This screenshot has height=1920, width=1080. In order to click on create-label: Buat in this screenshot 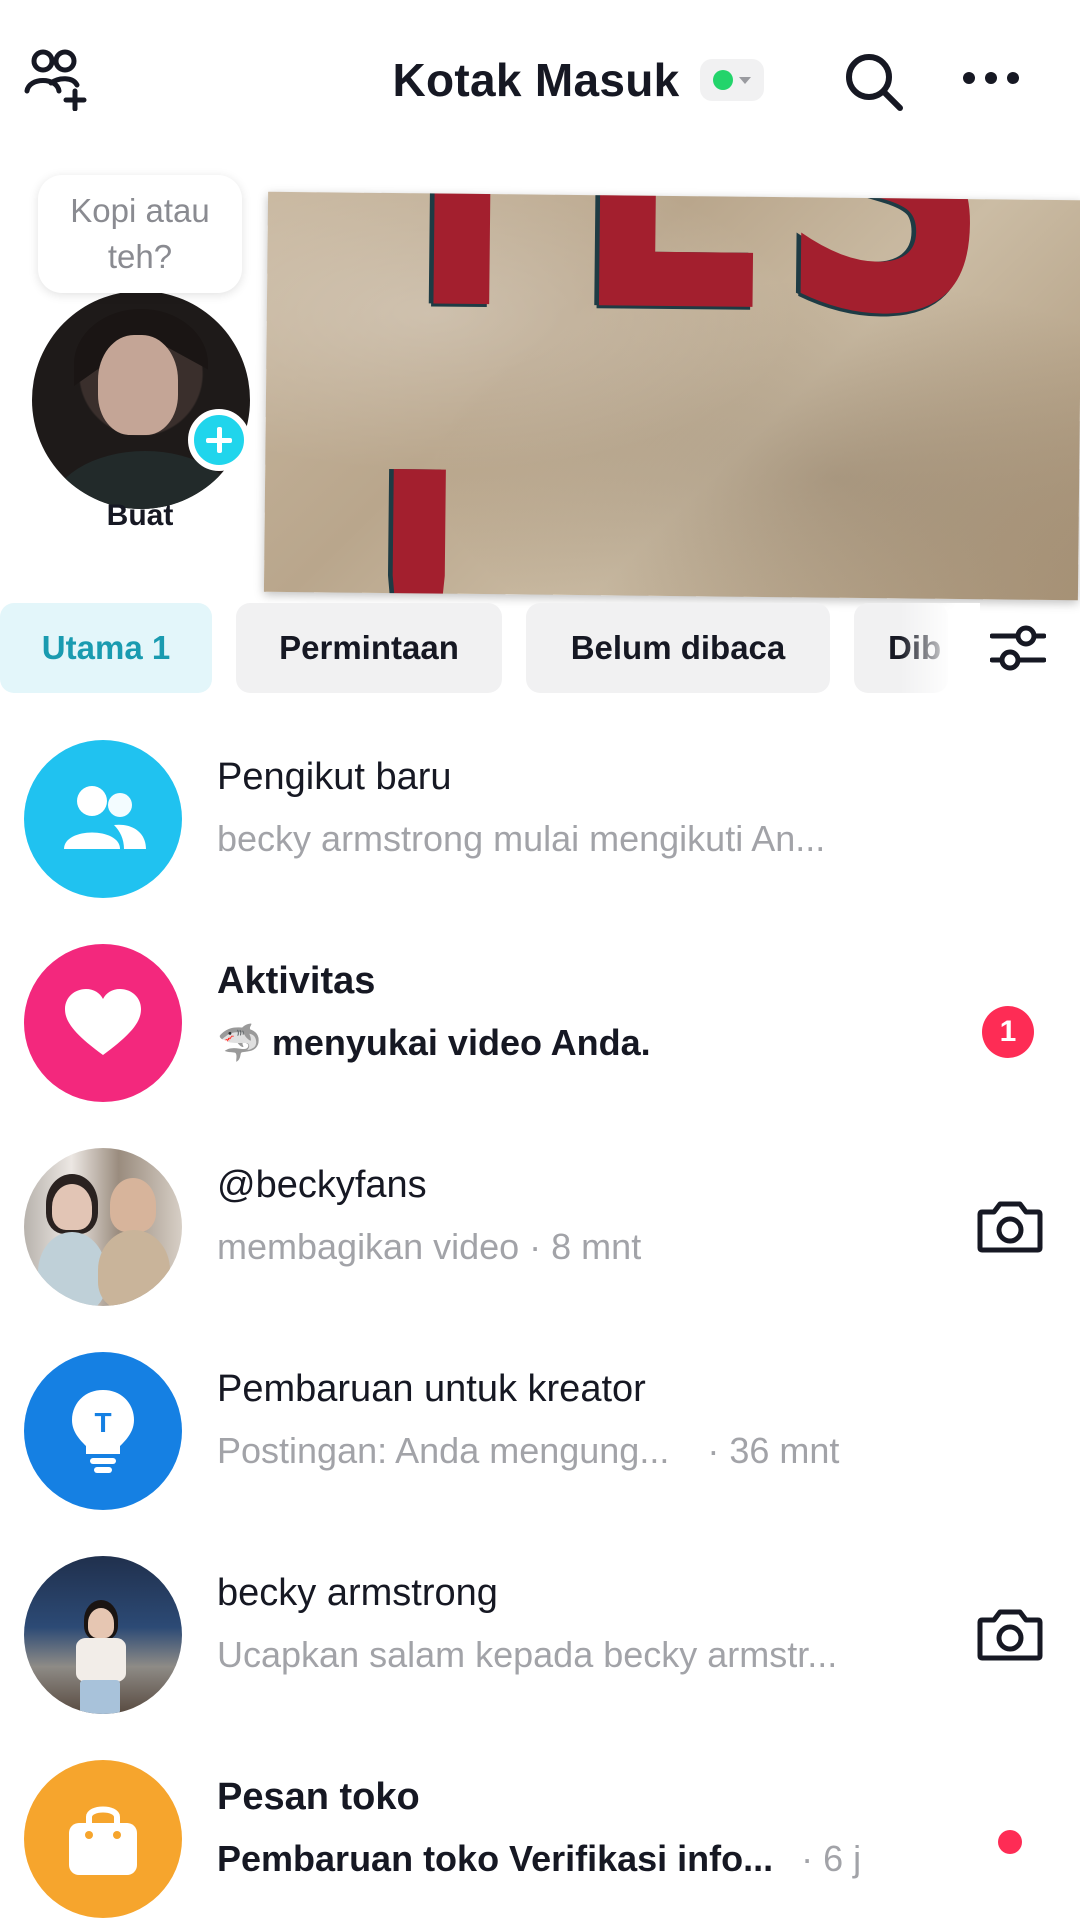, I will do `click(140, 515)`.